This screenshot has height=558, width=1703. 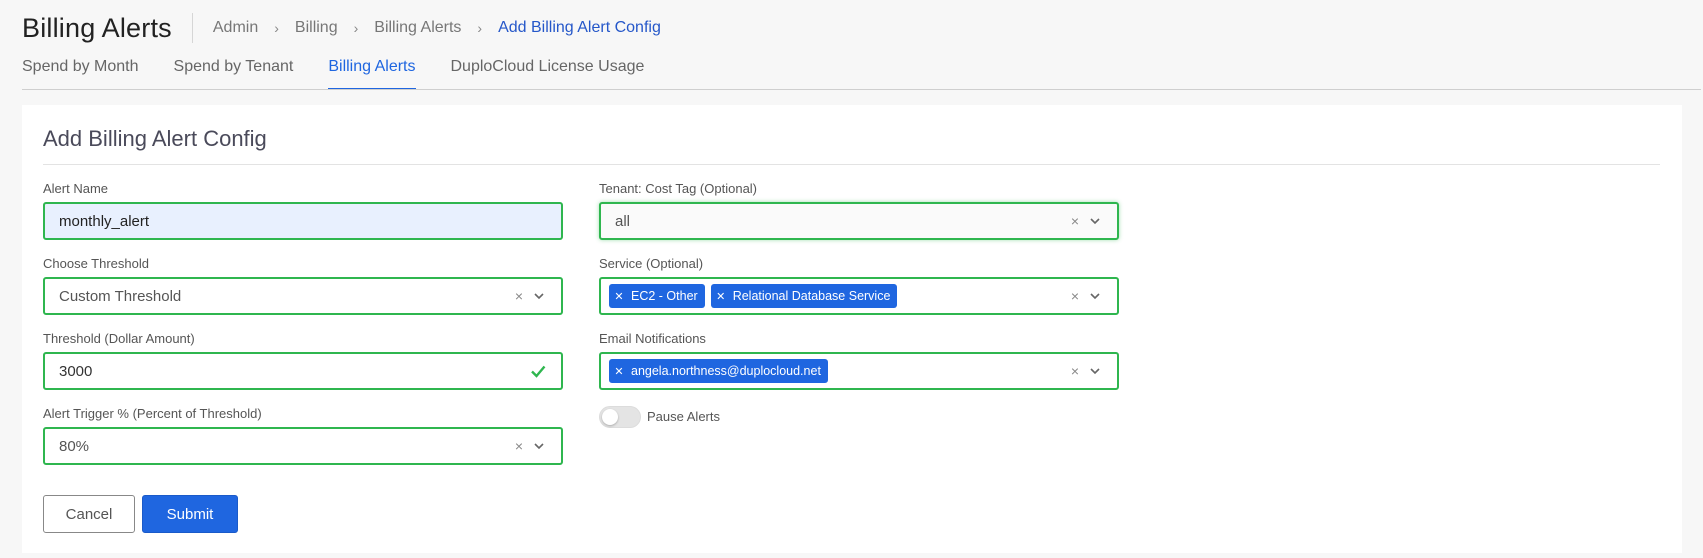 I want to click on email-chips: ✕ angela.northness@duplocloud.net, so click(x=836, y=371).